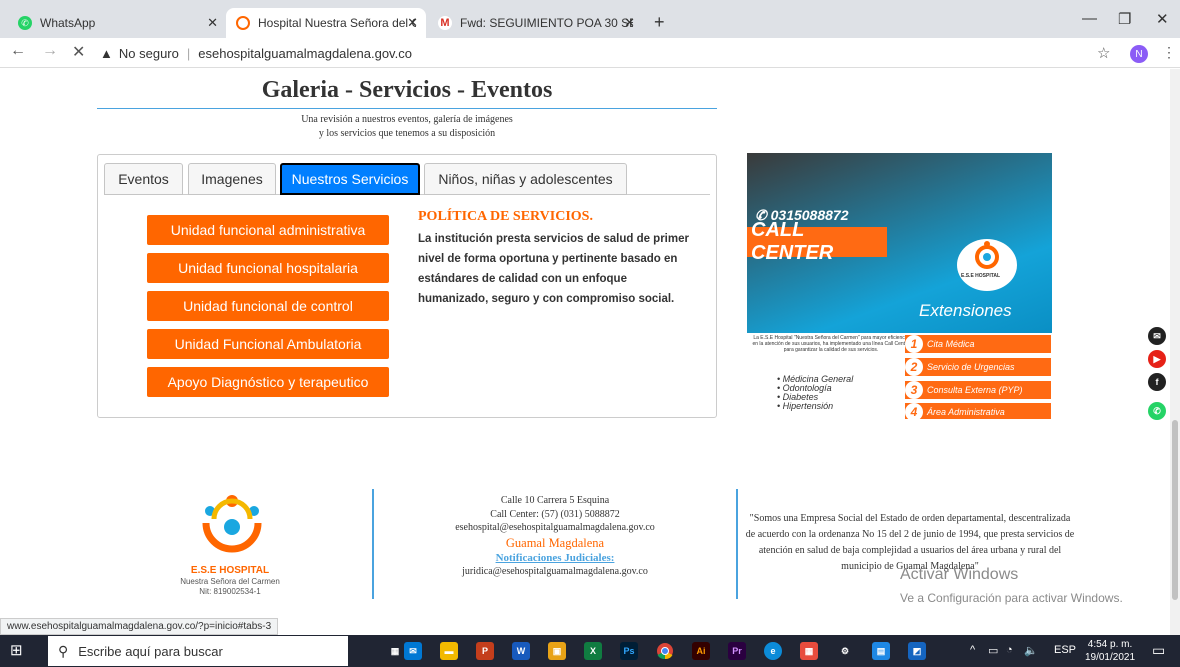  I want to click on volume-icon: 🔈, so click(1031, 650).